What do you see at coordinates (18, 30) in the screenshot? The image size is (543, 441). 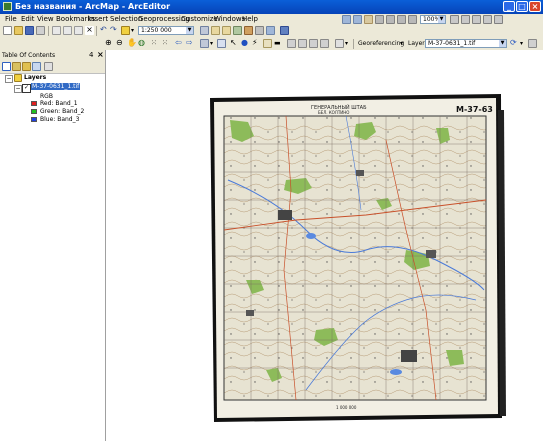 I see `open-icon` at bounding box center [18, 30].